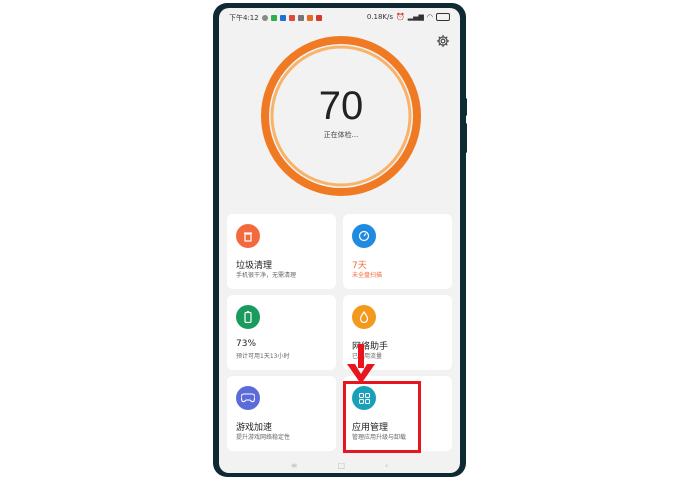 The width and height of the screenshot is (676, 485). I want to click on power-button, so click(465, 138).